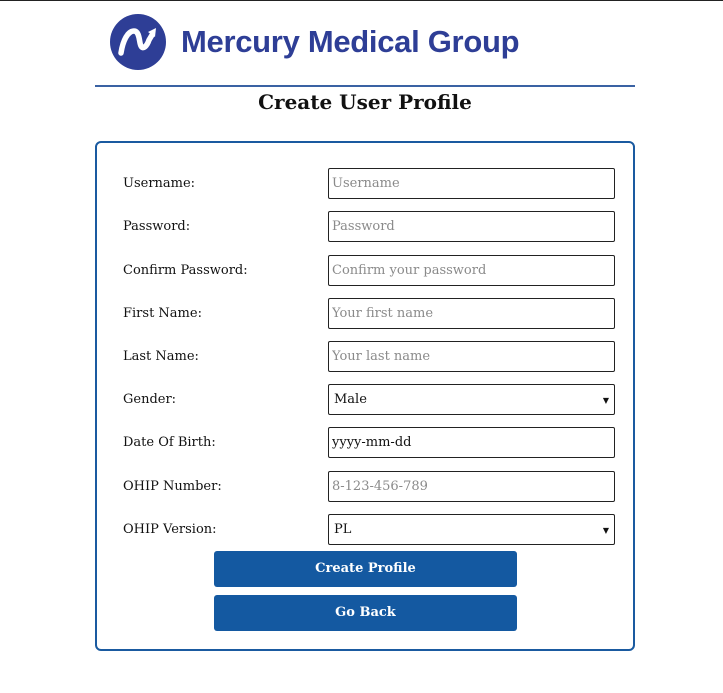 The width and height of the screenshot is (723, 693). Describe the element at coordinates (161, 356) in the screenshot. I see `last-name-label: Last Name:` at that location.